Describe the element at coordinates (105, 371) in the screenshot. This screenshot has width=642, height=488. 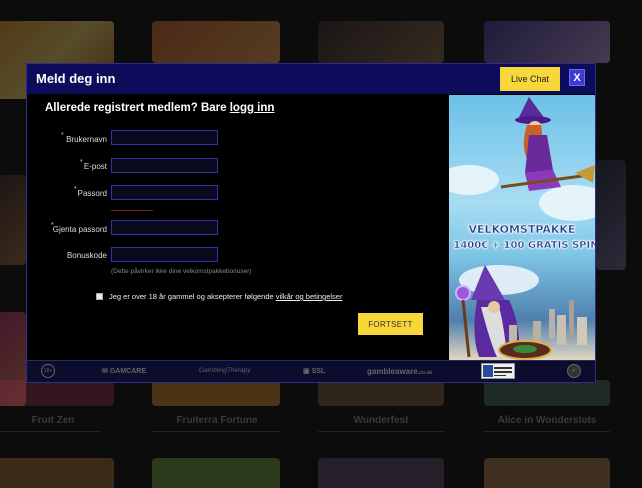
I see `gamcare-icon: ✉` at that location.